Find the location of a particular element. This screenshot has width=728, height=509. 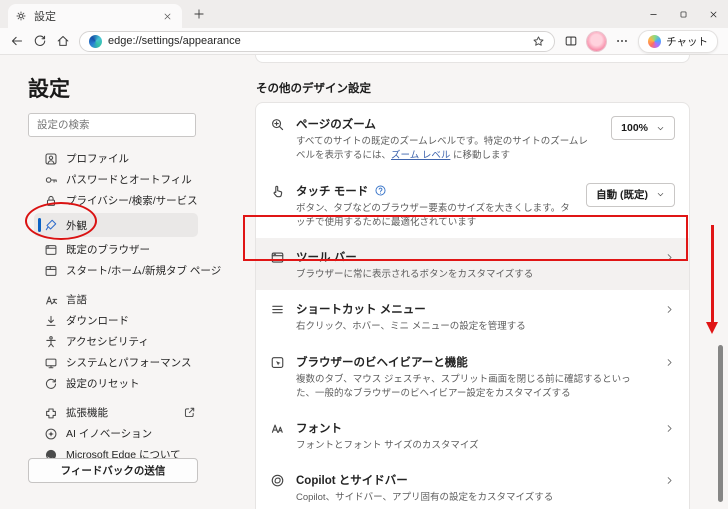

maximize-icon is located at coordinates (683, 14).